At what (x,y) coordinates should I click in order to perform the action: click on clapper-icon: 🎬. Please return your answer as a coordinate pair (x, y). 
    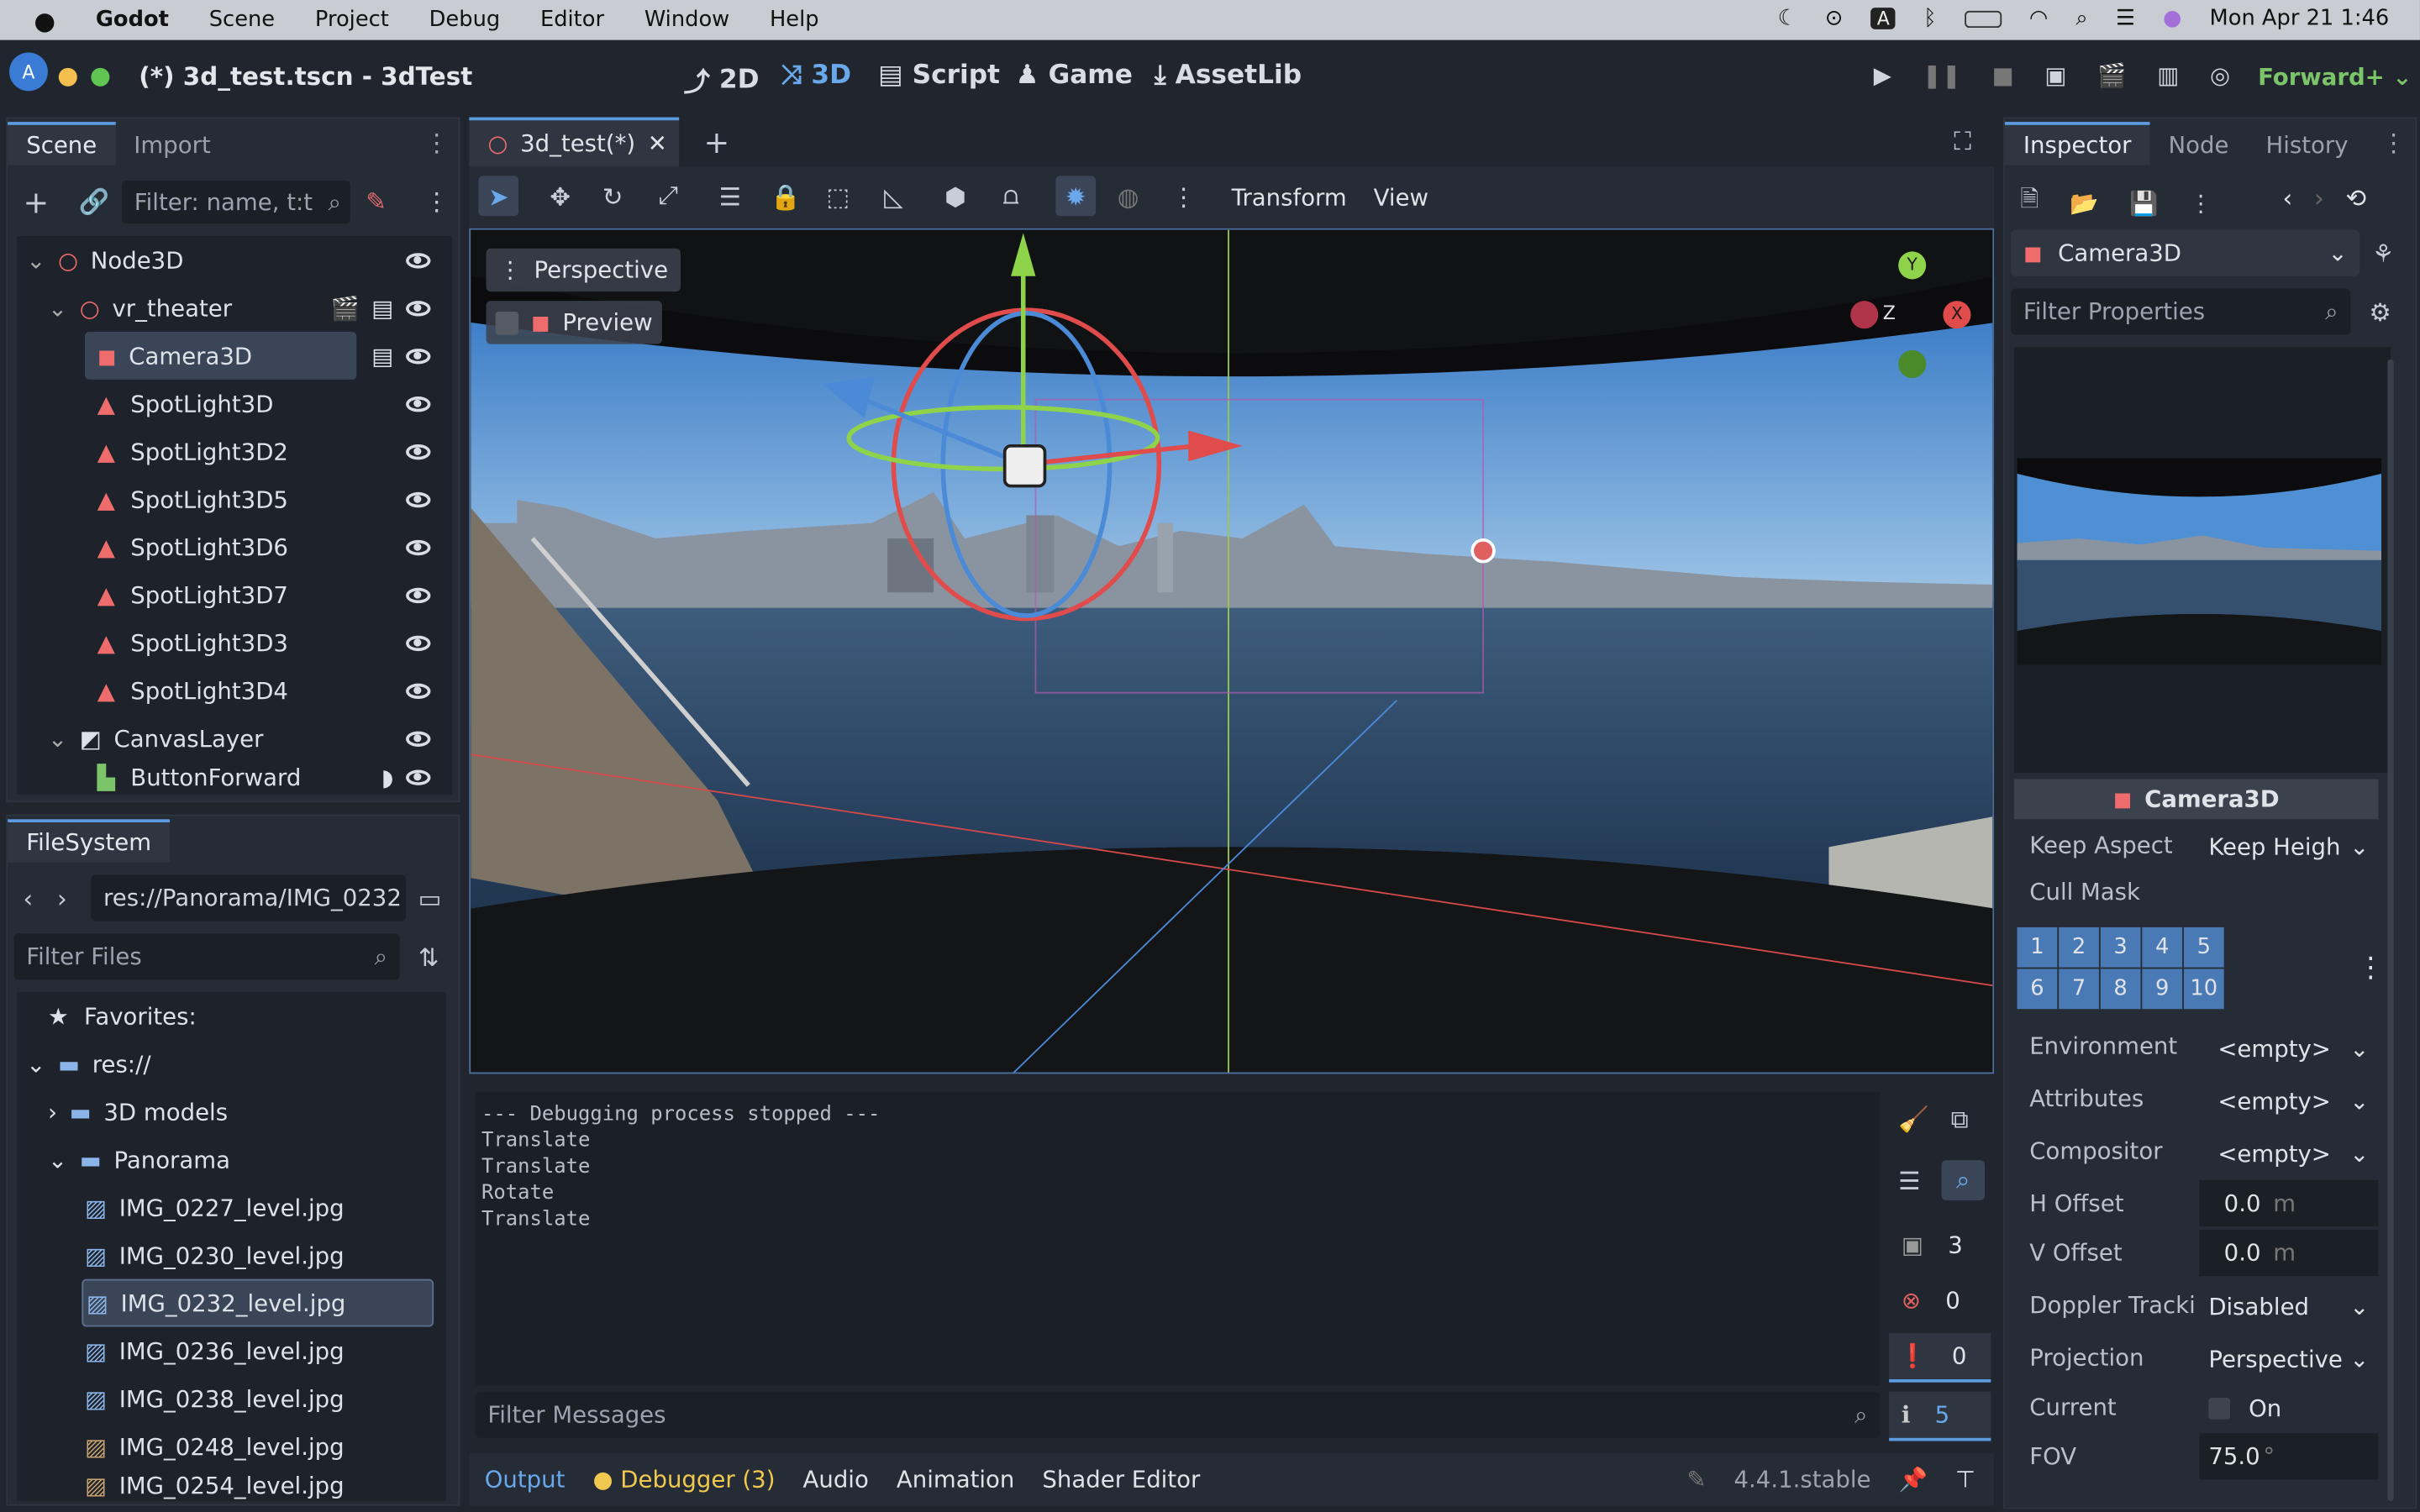
    Looking at the image, I should click on (345, 308).